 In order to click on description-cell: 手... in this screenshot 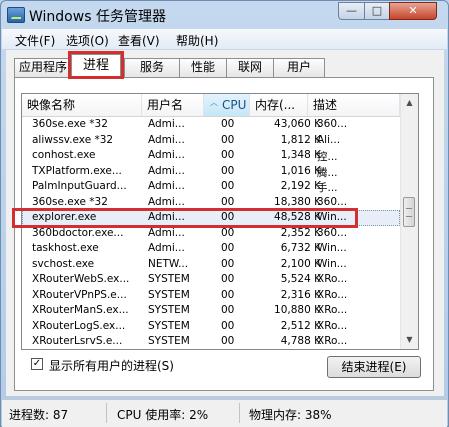, I will do `click(327, 188)`.